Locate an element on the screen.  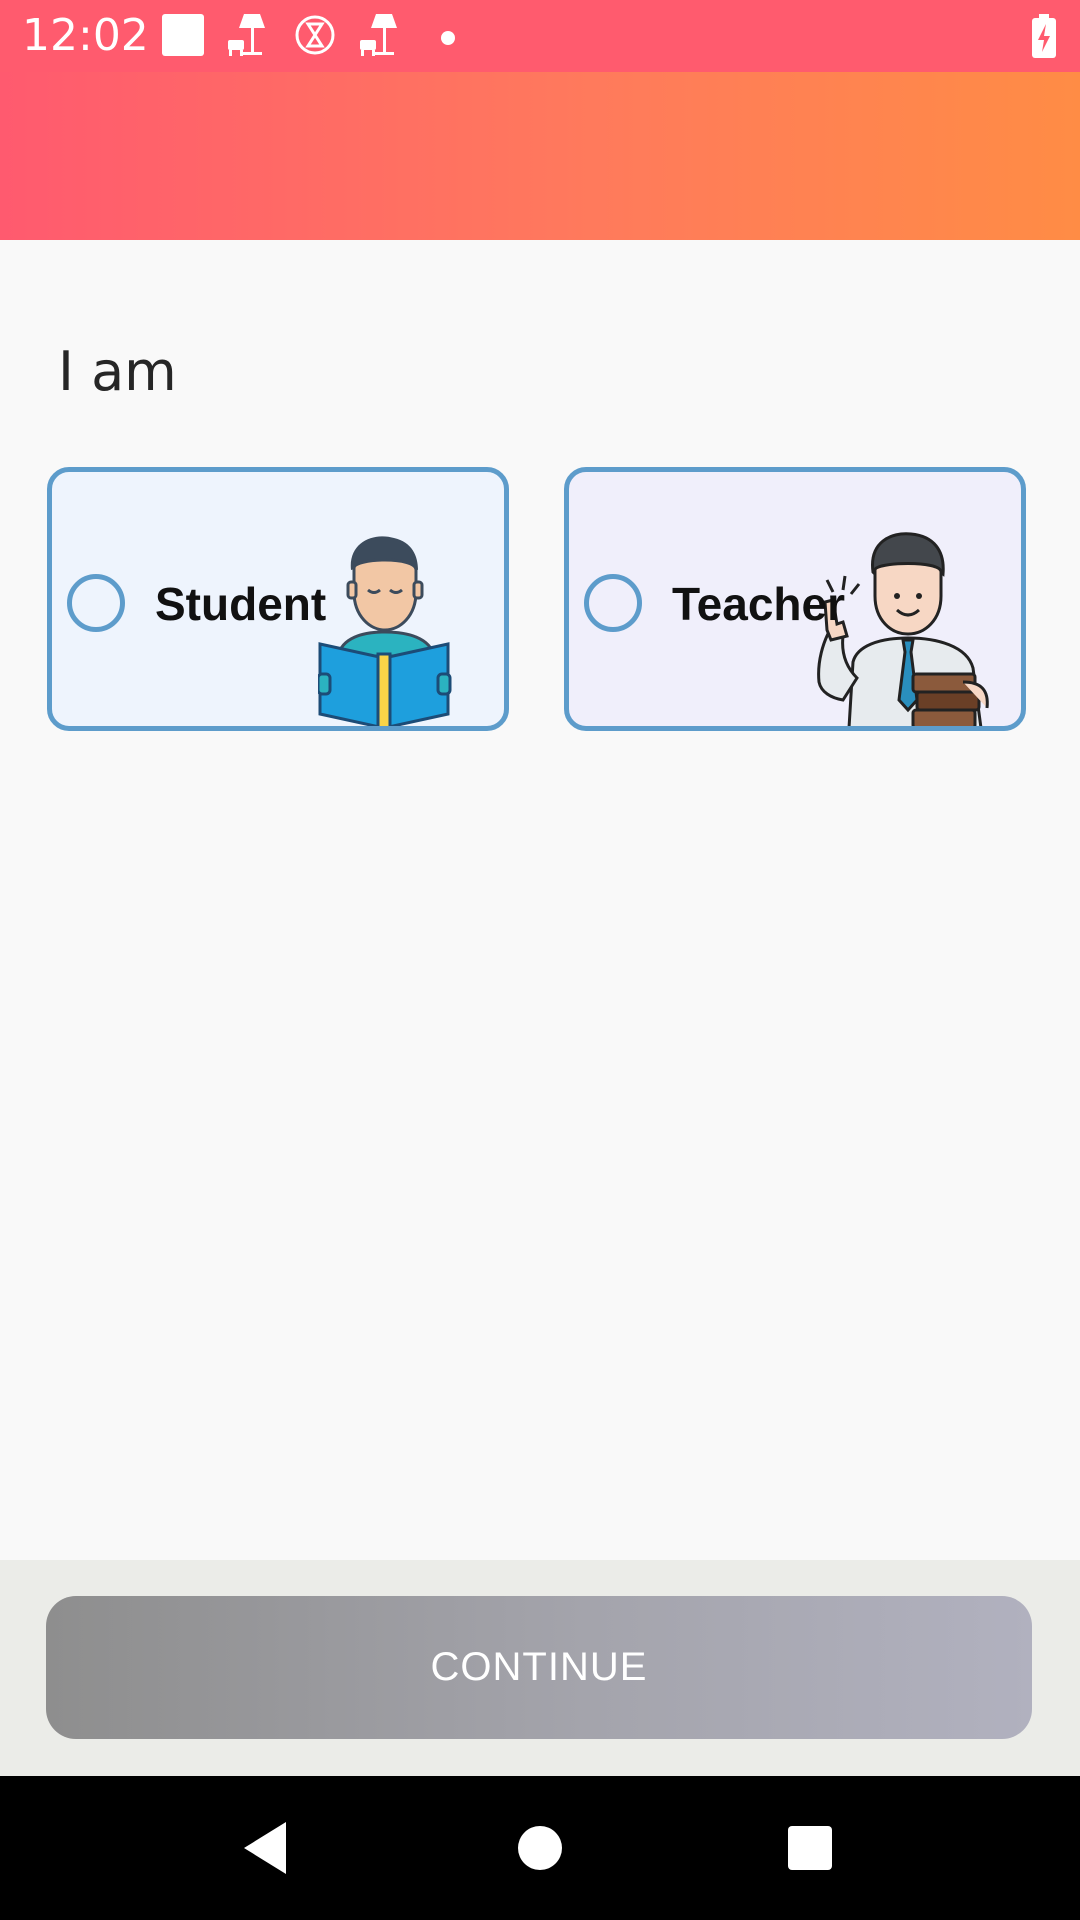
bottom-panel: CONTINUE is located at coordinates (540, 1668).